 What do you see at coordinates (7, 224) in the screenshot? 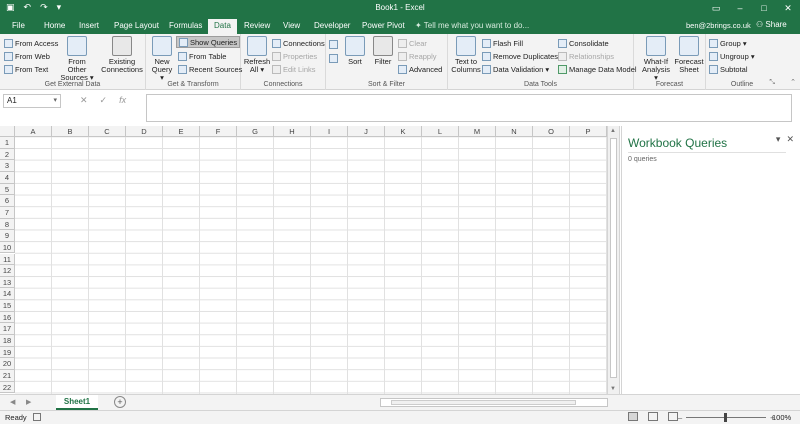
I see `row-header: 8` at bounding box center [7, 224].